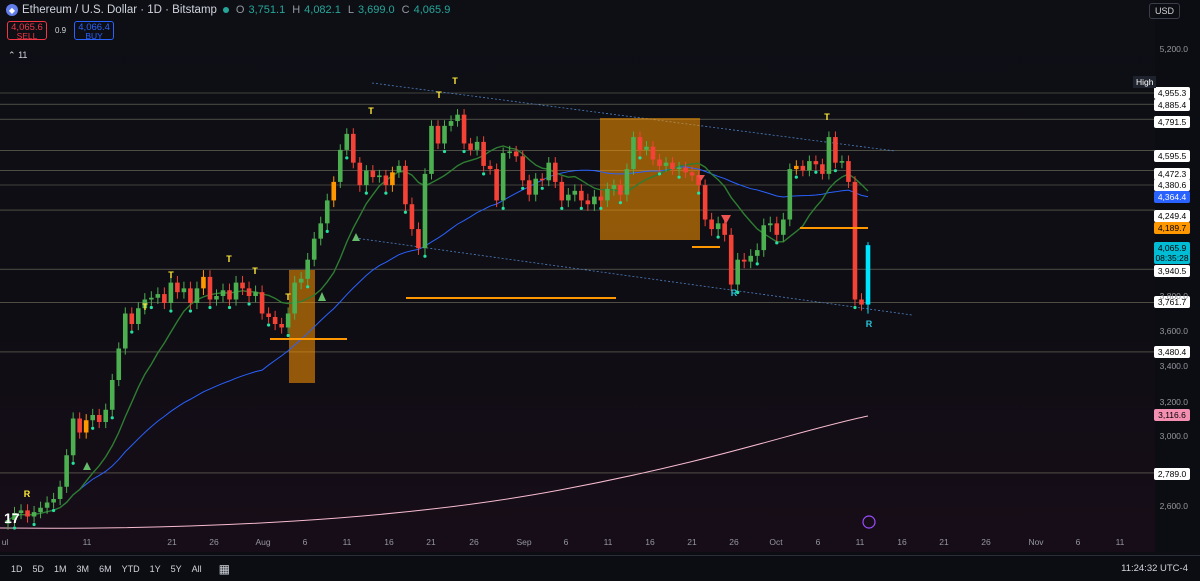 This screenshot has height=581, width=1200. I want to click on x-axis-label: 11, so click(1120, 542).